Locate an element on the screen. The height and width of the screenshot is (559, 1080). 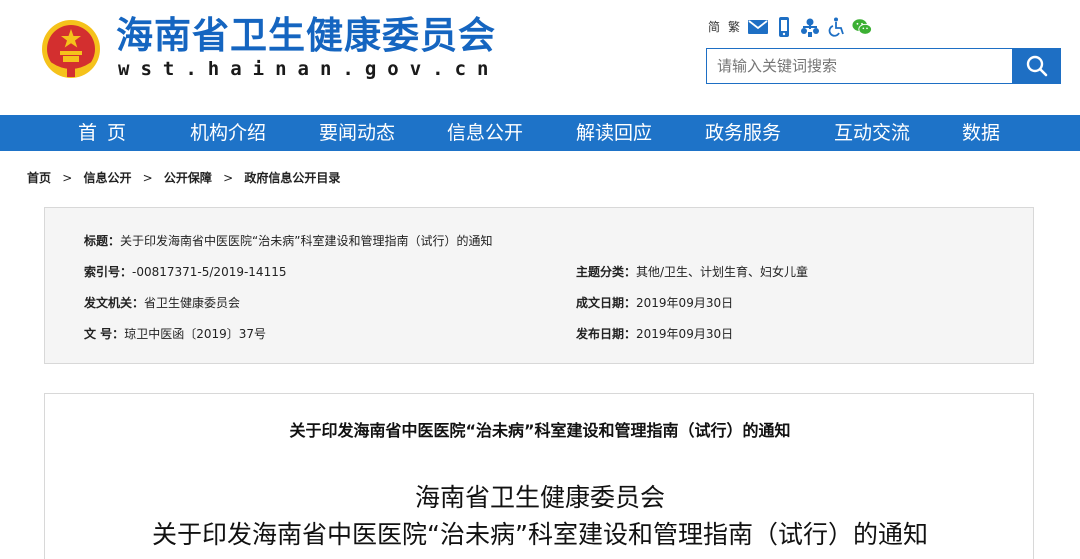
national-emblem-icon is located at coordinates (71, 49).